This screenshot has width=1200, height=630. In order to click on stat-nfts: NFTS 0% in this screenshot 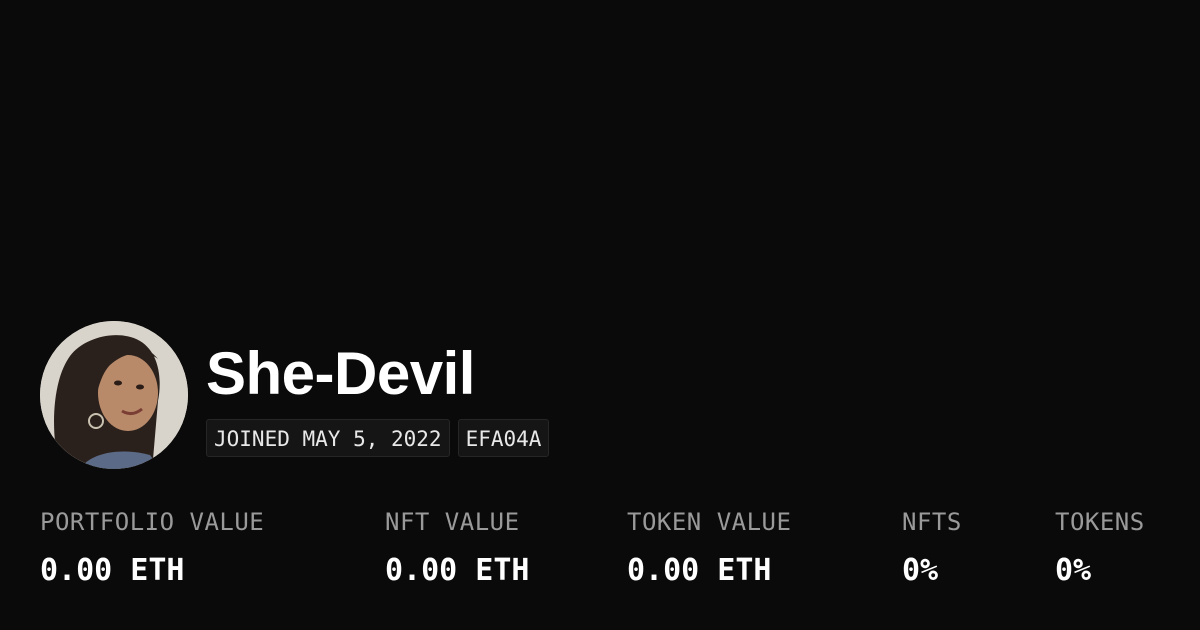, I will do `click(932, 547)`.